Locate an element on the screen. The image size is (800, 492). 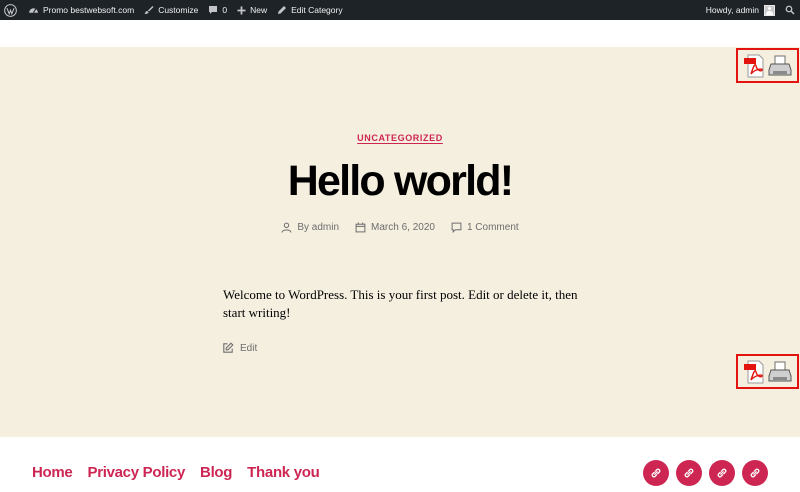
my-account-link: Howdy, admin is located at coordinates (740, 10).